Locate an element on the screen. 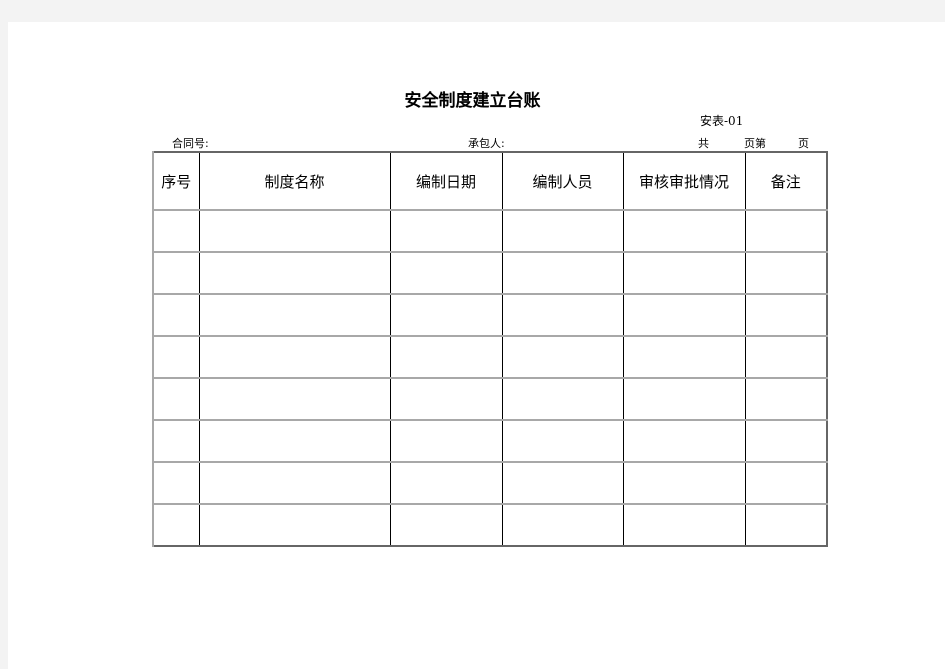 The width and height of the screenshot is (945, 669). header-policy-name: 制度名称 is located at coordinates (294, 181).